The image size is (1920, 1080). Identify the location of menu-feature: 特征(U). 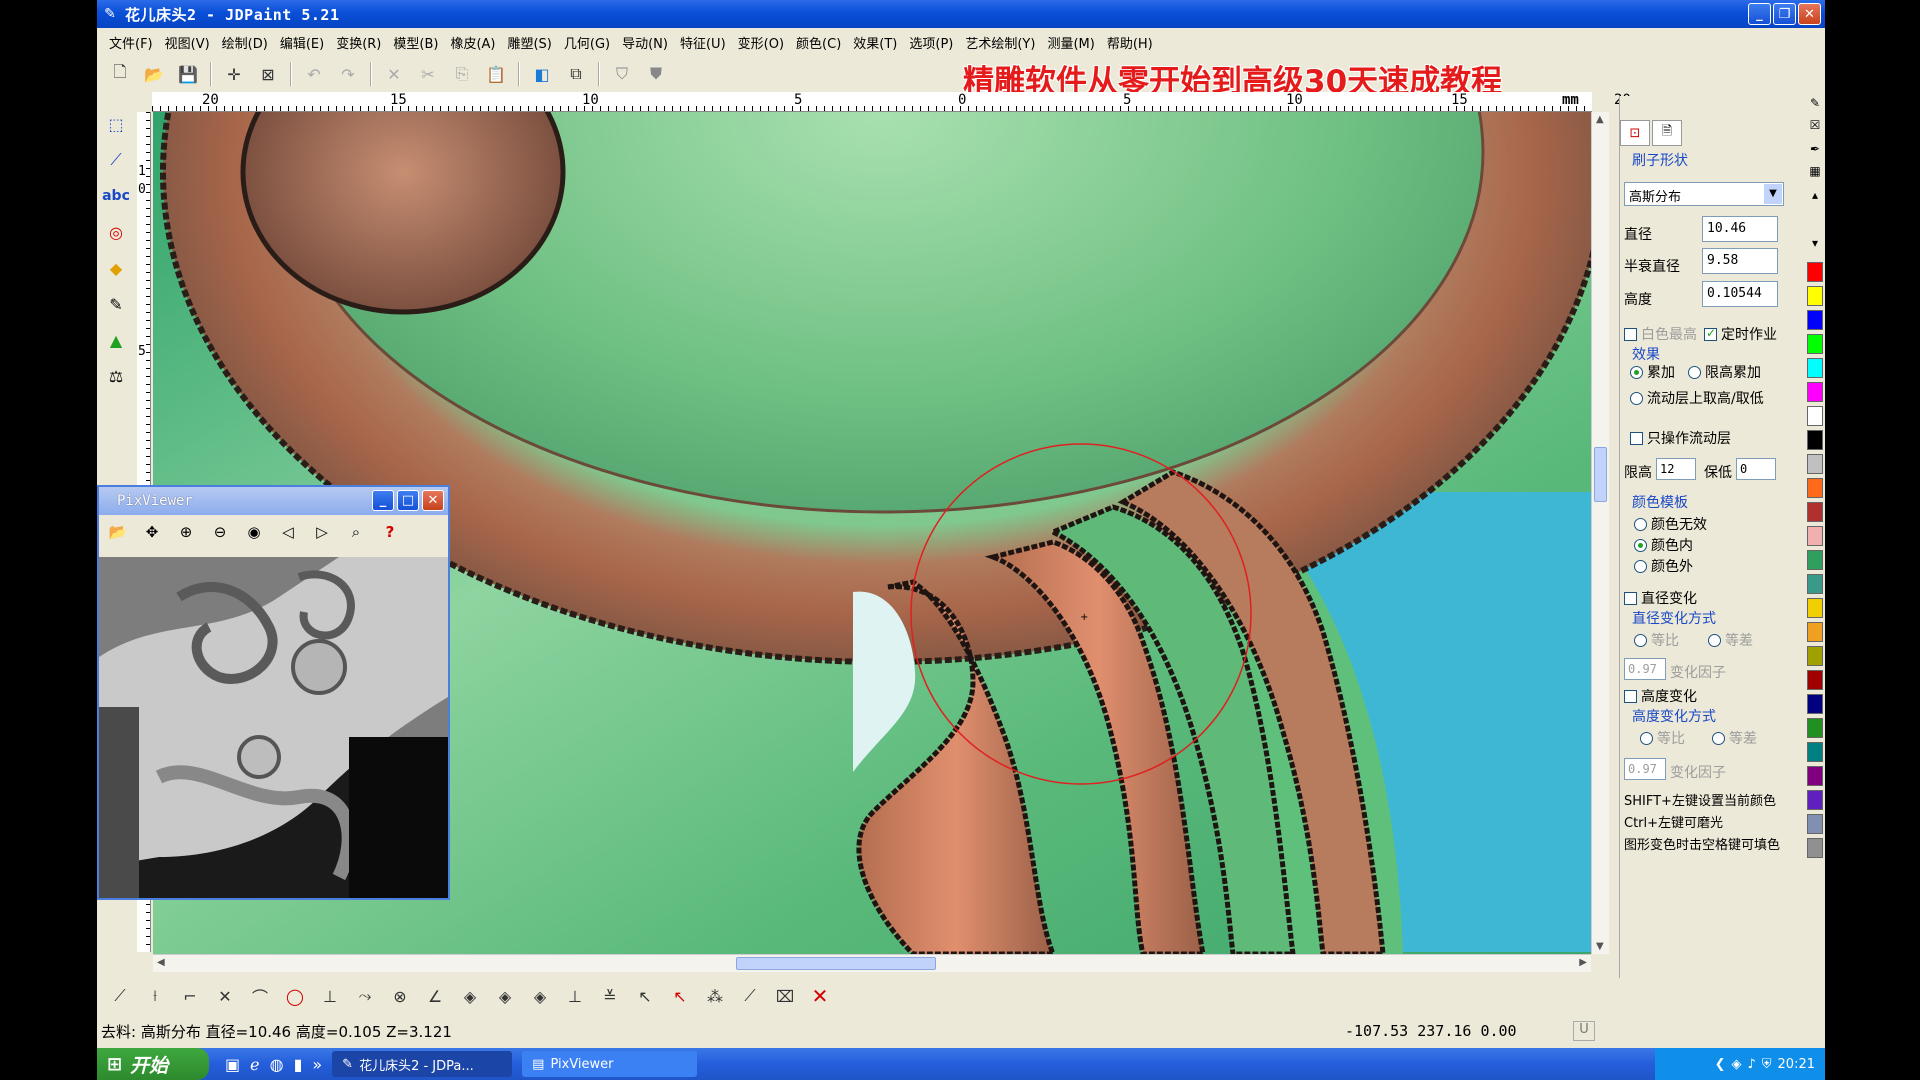
(703, 42).